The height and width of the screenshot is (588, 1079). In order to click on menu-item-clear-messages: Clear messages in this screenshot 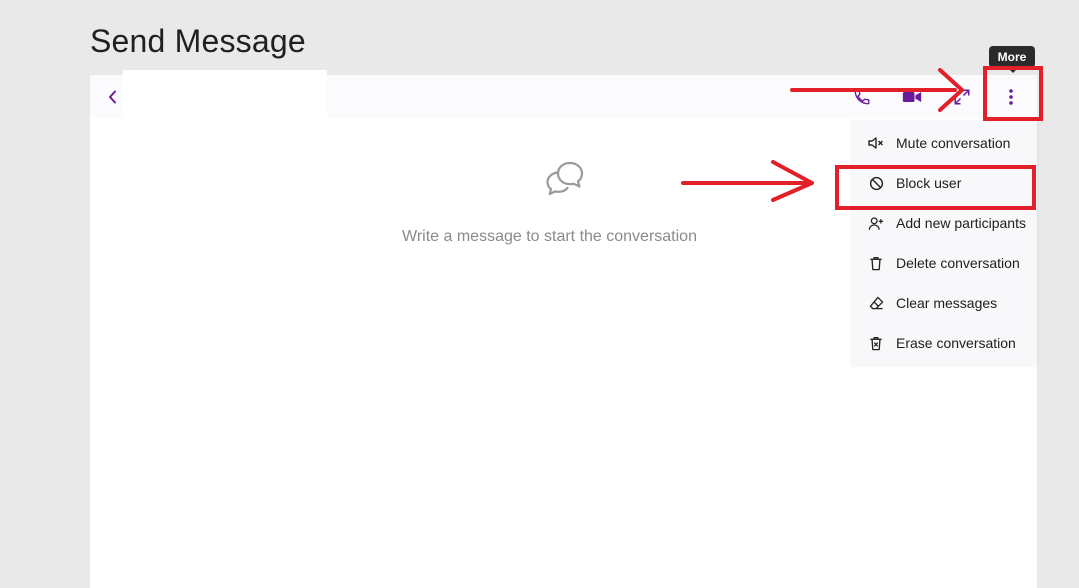, I will do `click(944, 303)`.